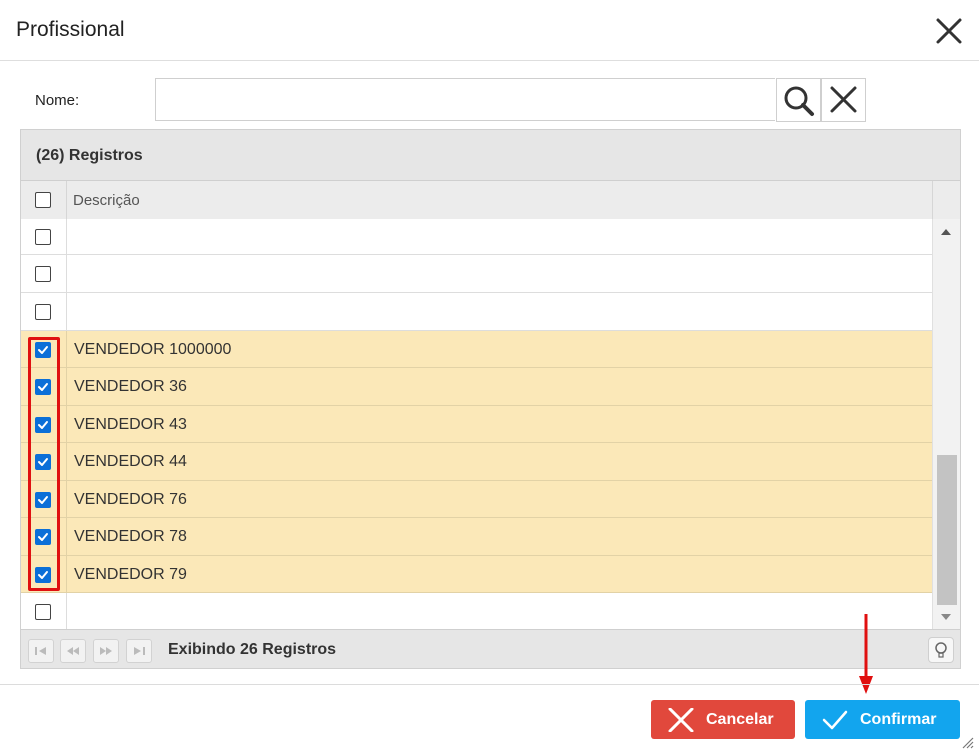  Describe the element at coordinates (843, 105) in the screenshot. I see `clear-icon` at that location.